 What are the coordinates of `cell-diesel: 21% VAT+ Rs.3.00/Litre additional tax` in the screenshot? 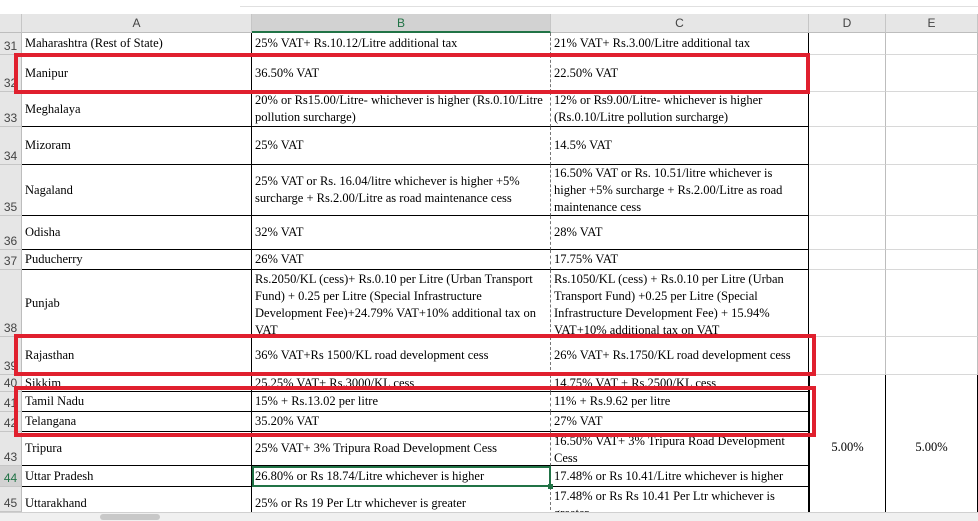 It's located at (680, 44).